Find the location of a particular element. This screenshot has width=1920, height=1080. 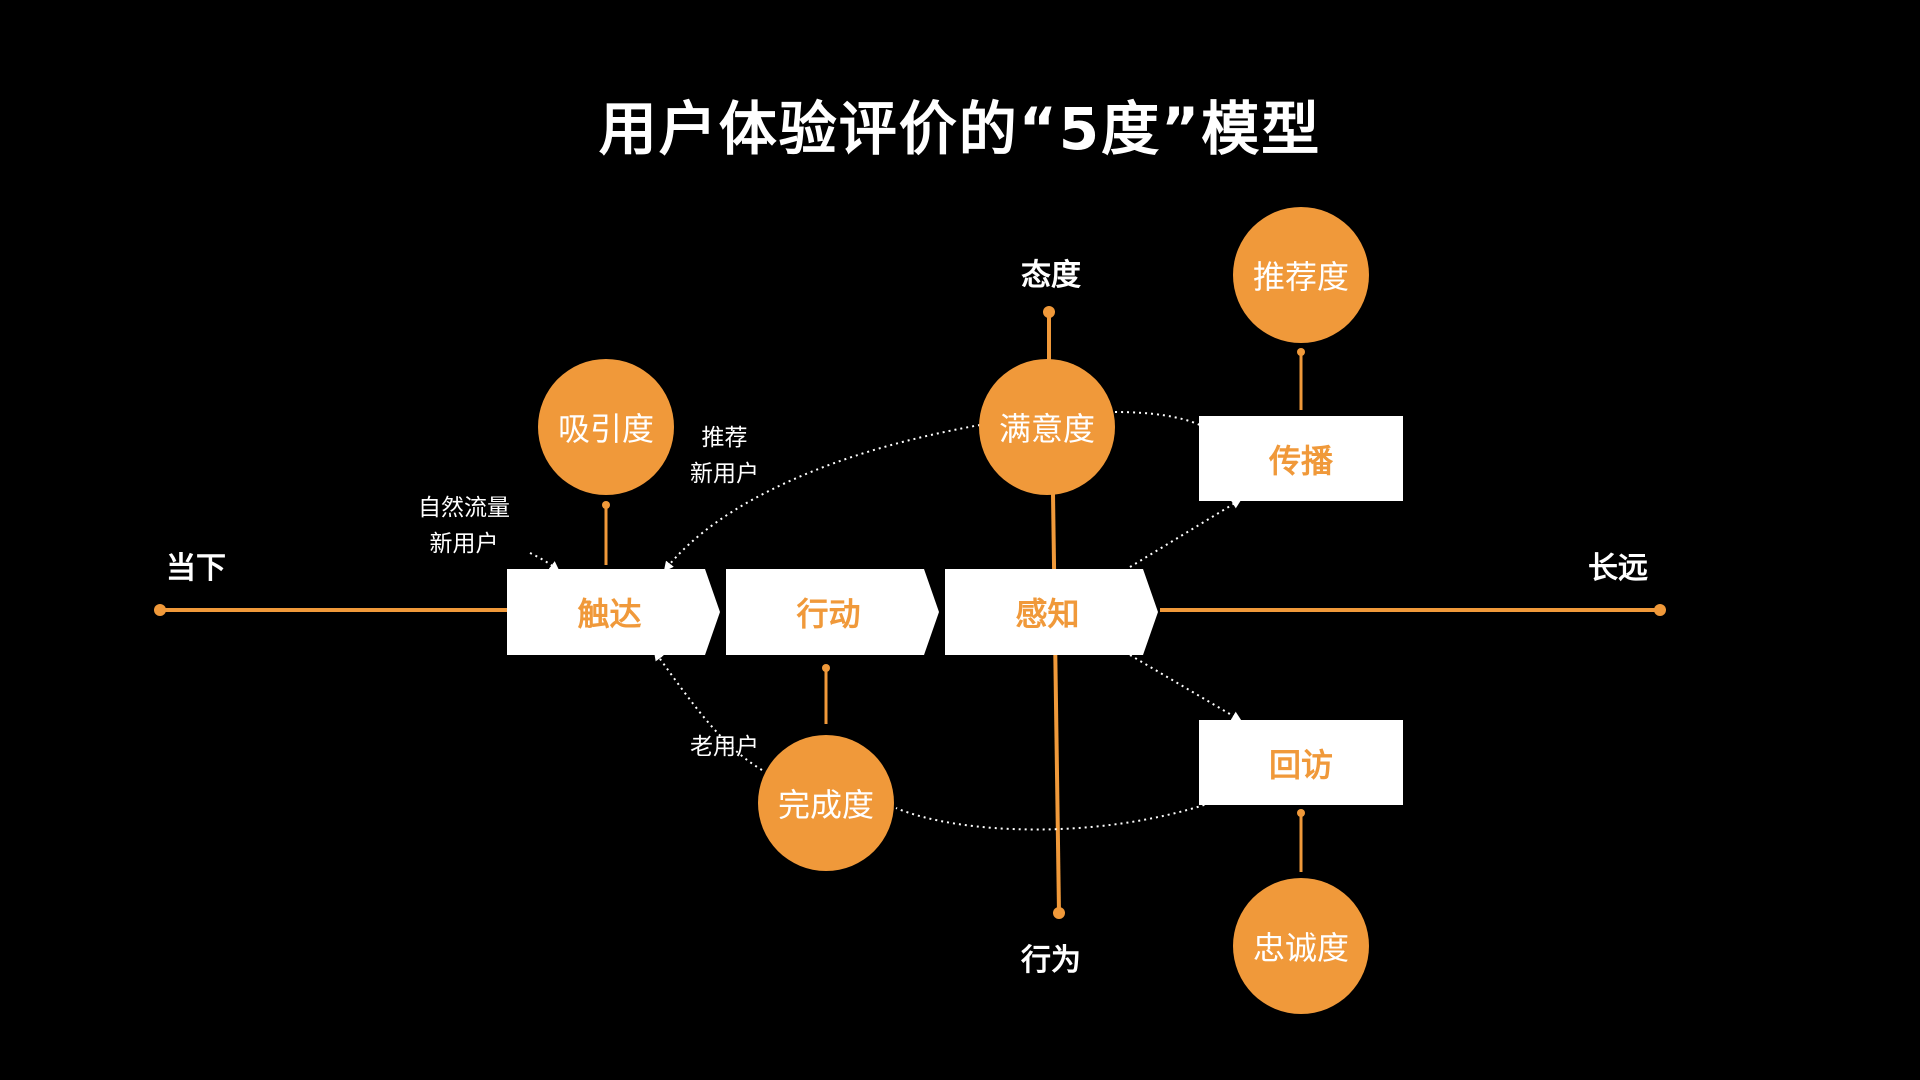

stage-reach: 触达 is located at coordinates (613, 612).